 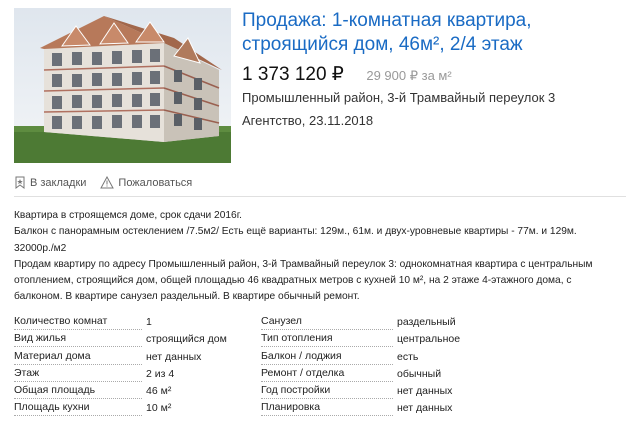 What do you see at coordinates (159, 390) in the screenshot?
I see `param-value: 46 м²` at bounding box center [159, 390].